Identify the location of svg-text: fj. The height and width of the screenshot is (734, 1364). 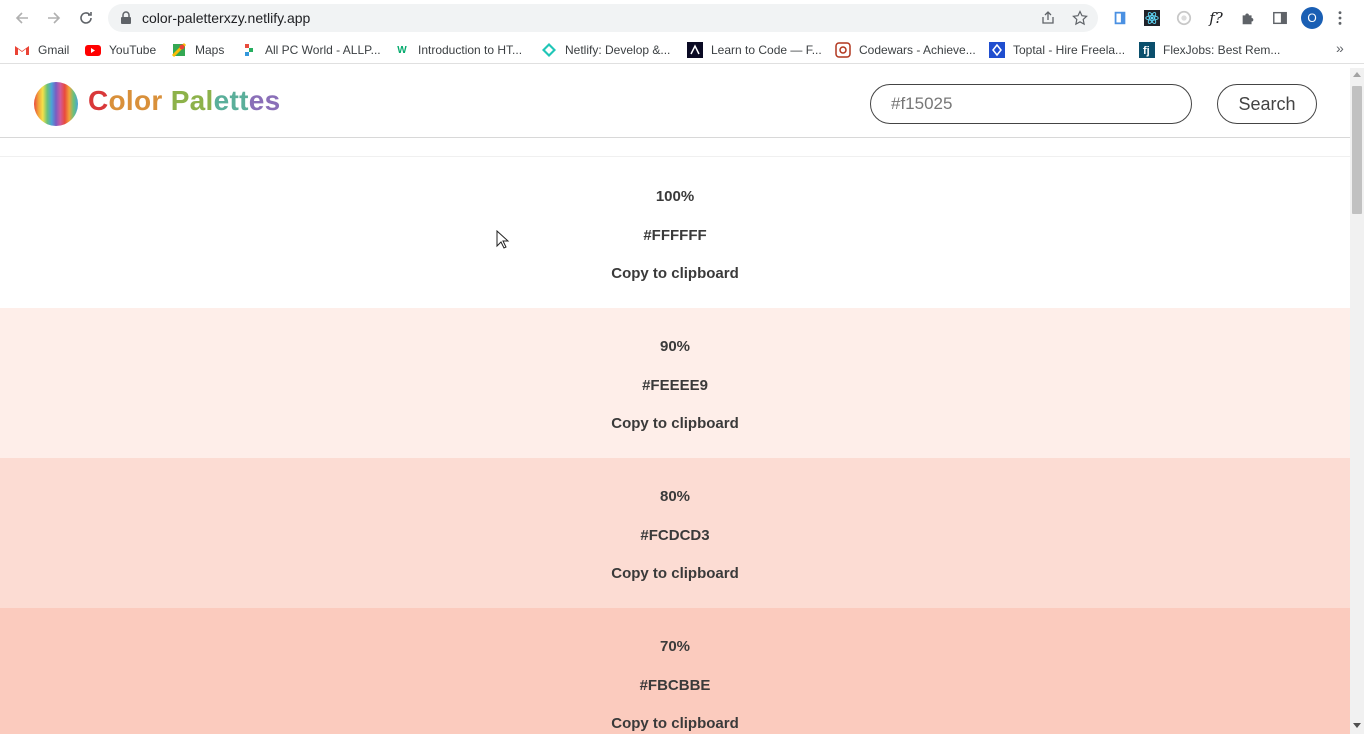
(1146, 51).